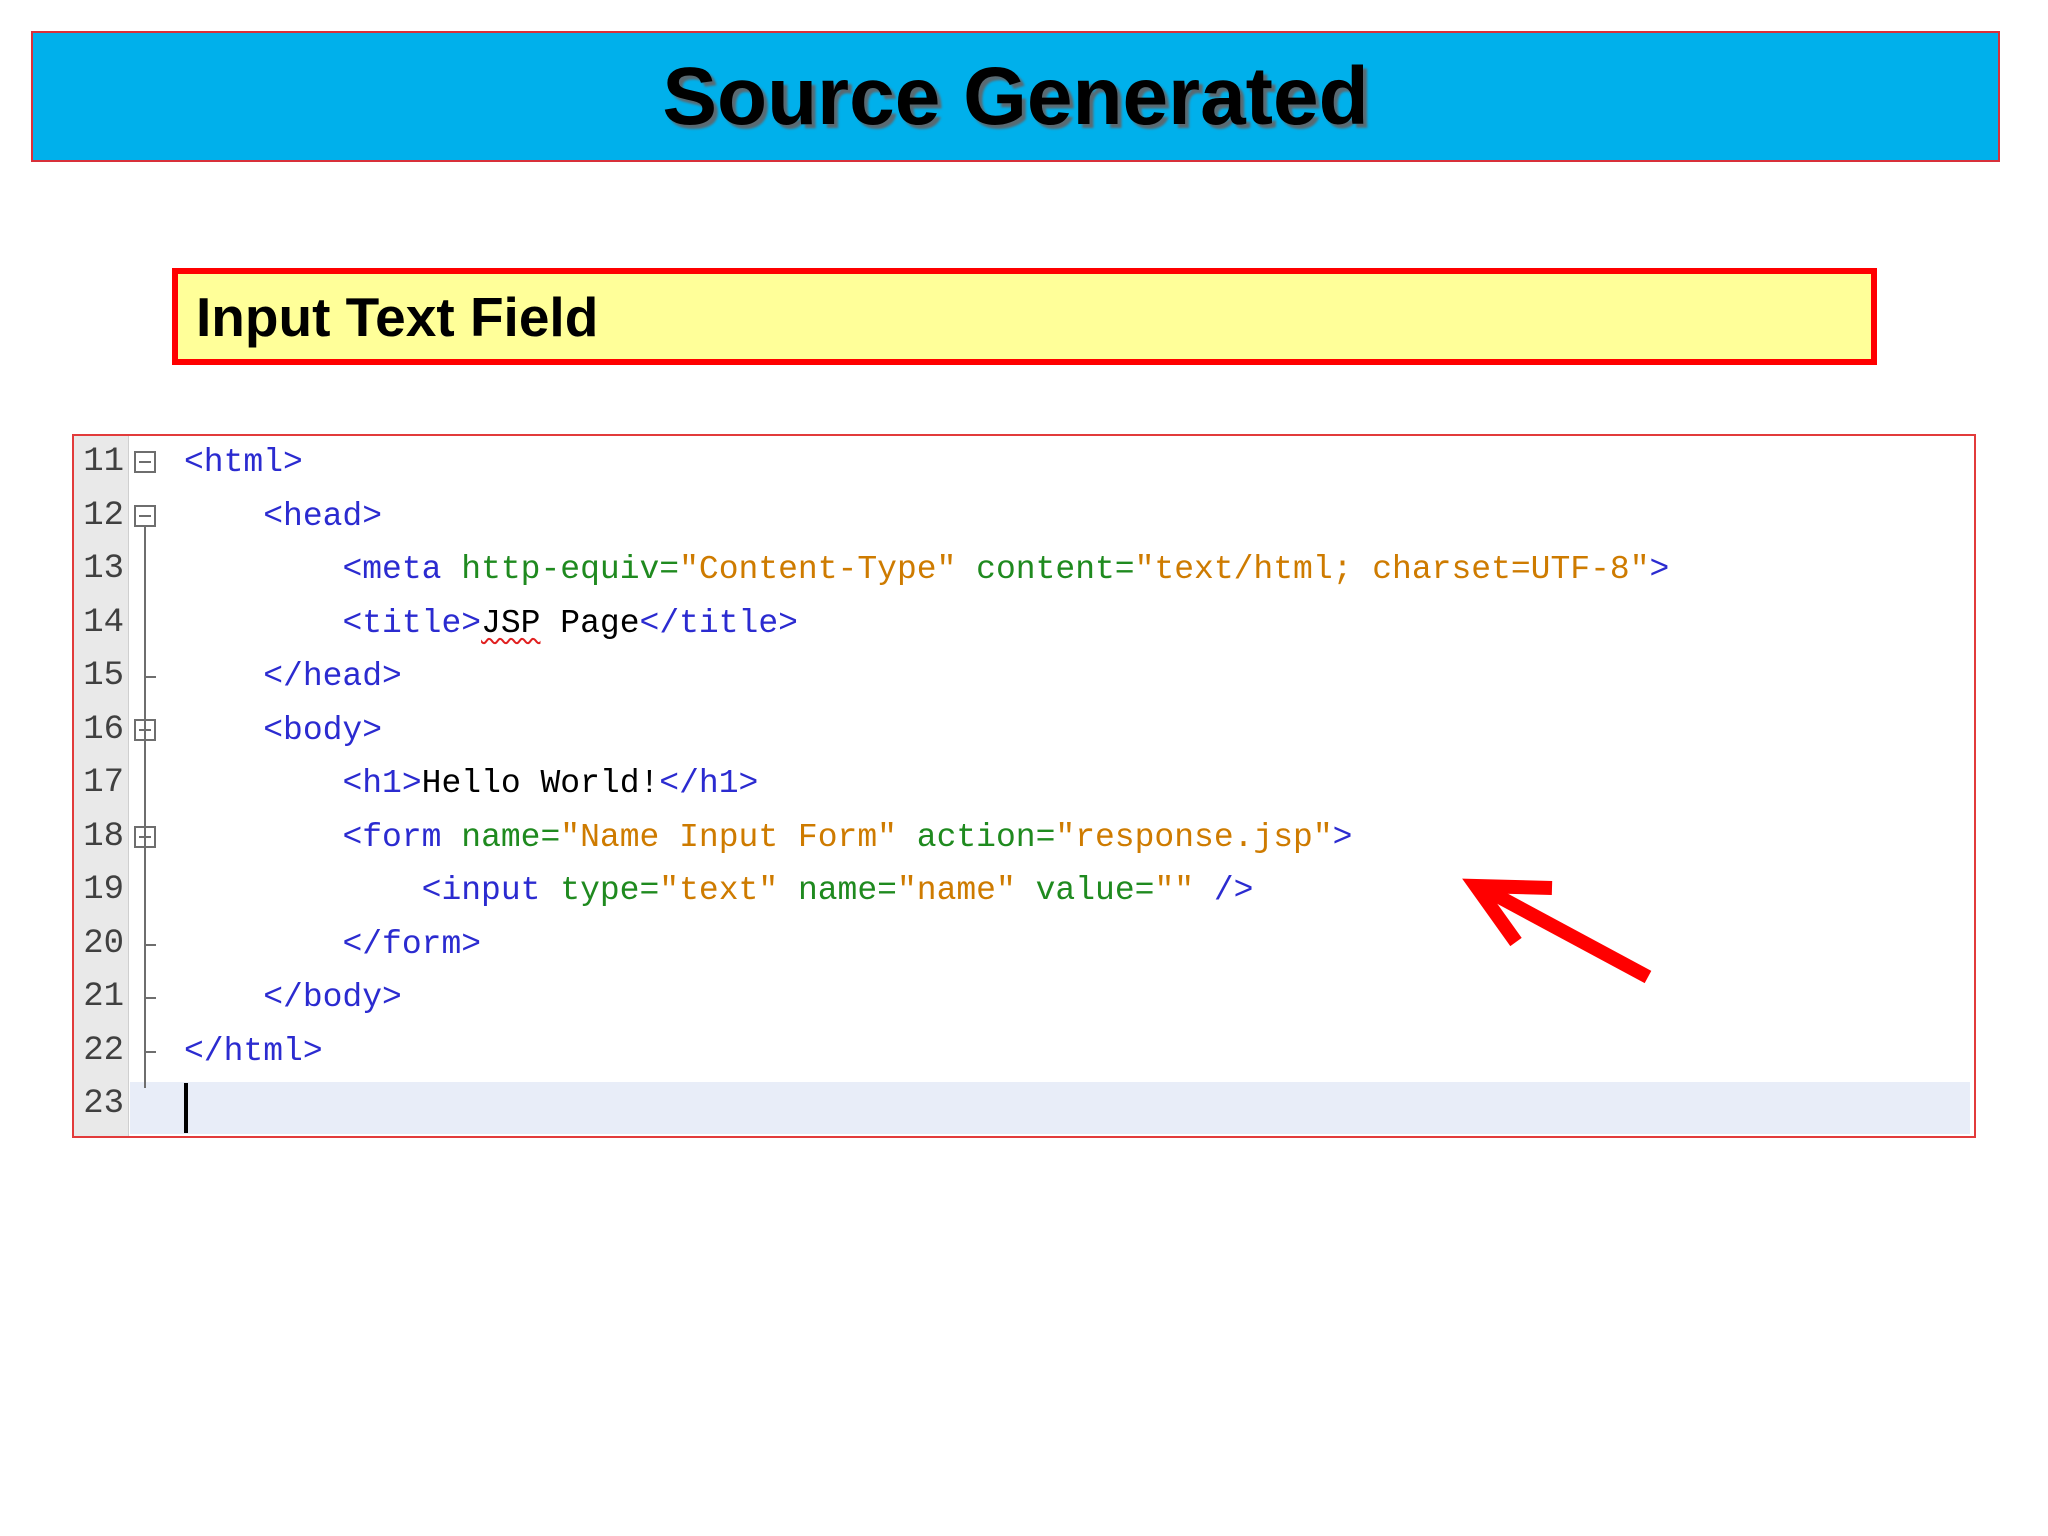 Image resolution: width=2048 pixels, height=1536 pixels. Describe the element at coordinates (540, 783) in the screenshot. I see `code-token: Hello World!` at that location.